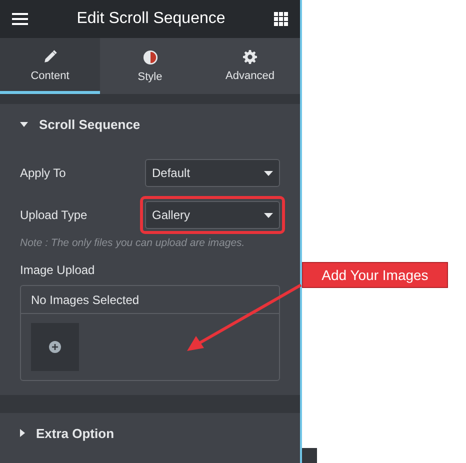 This screenshot has width=466, height=463. Describe the element at coordinates (309, 455) in the screenshot. I see `footer-bar` at that location.